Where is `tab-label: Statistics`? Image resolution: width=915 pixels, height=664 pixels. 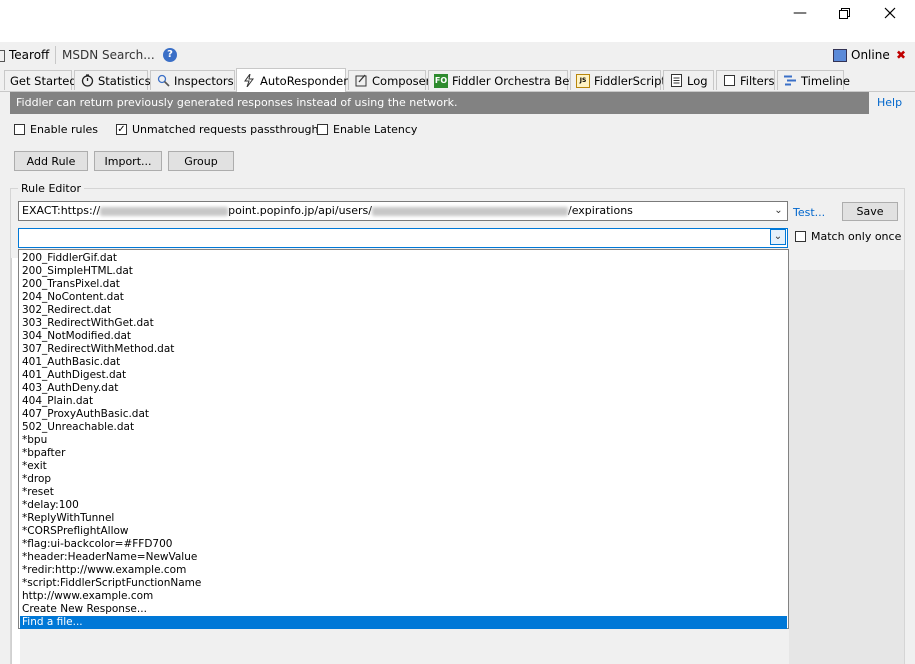 tab-label: Statistics is located at coordinates (124, 80).